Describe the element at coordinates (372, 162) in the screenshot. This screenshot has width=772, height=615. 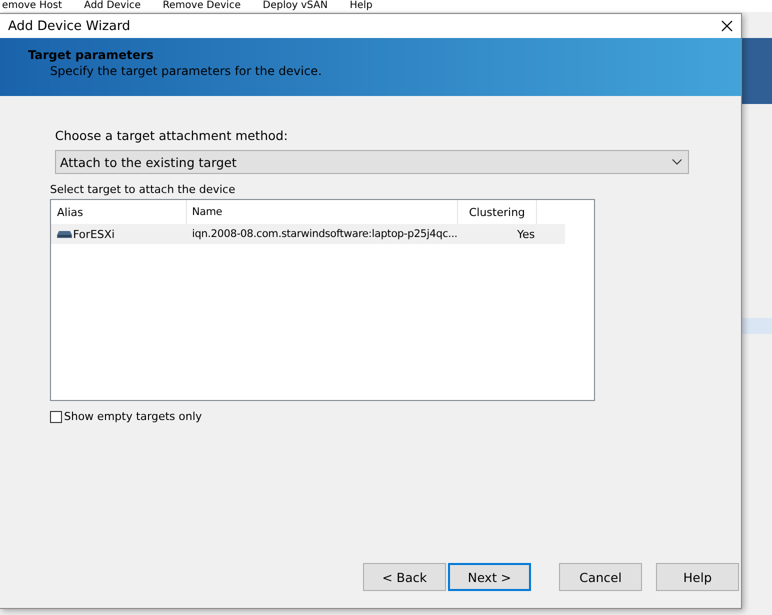
I see `method-dropdown: Attach to the existing target` at that location.